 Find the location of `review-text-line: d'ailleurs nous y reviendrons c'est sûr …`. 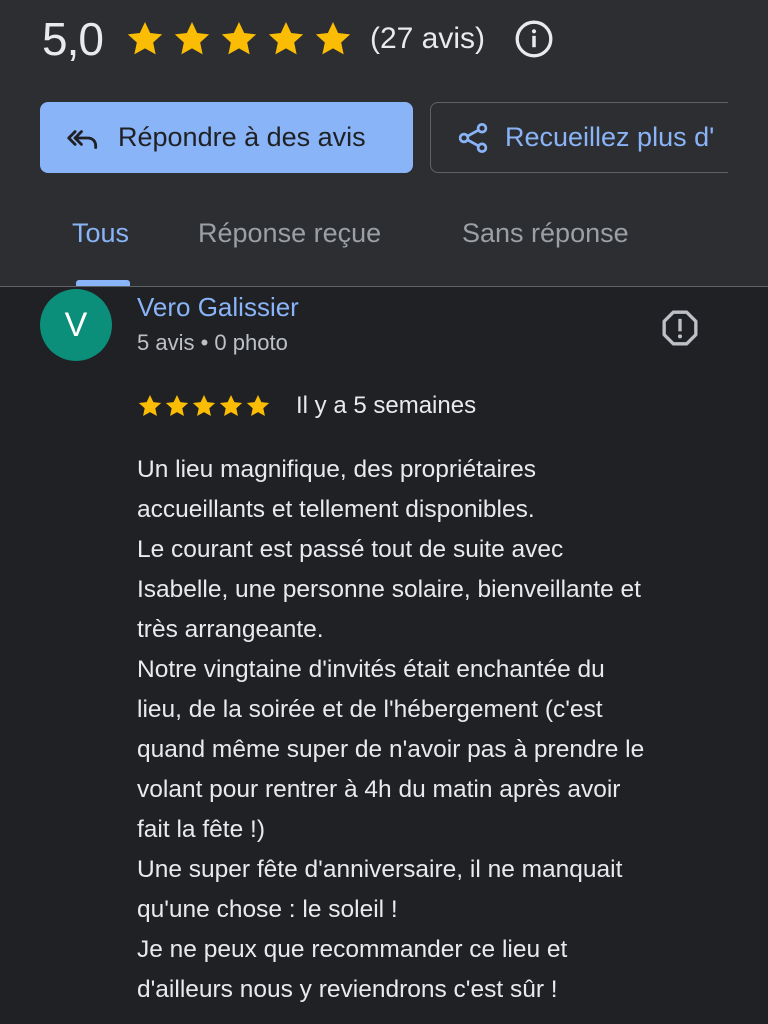

review-text-line: d'ailleurs nous y reviendrons c'est sûr … is located at coordinates (347, 989).